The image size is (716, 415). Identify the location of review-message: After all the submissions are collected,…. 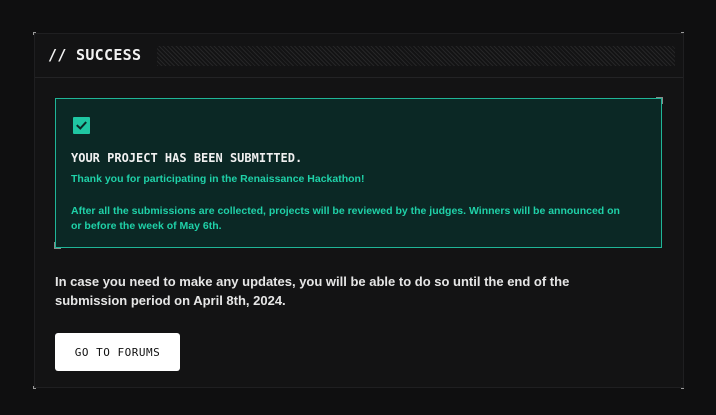
(345, 218).